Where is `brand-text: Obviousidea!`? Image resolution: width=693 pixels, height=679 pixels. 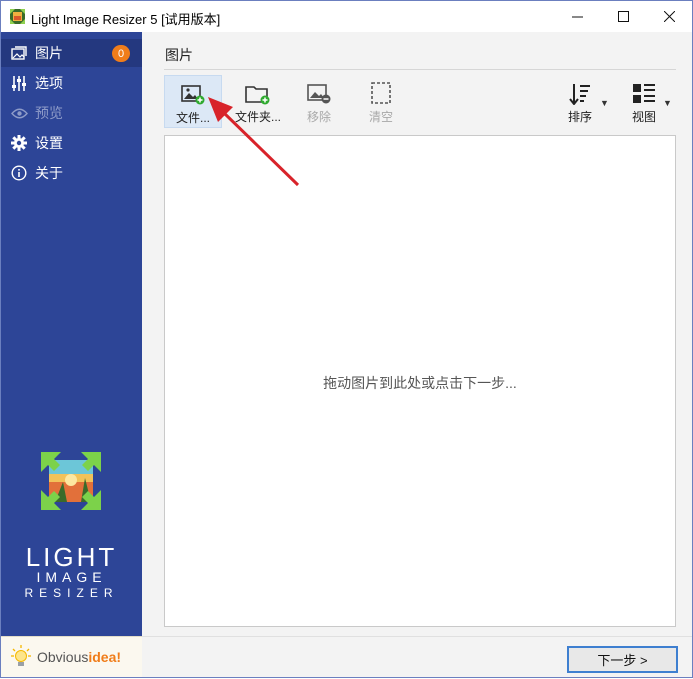
brand-text: Obviousidea! is located at coordinates (79, 657).